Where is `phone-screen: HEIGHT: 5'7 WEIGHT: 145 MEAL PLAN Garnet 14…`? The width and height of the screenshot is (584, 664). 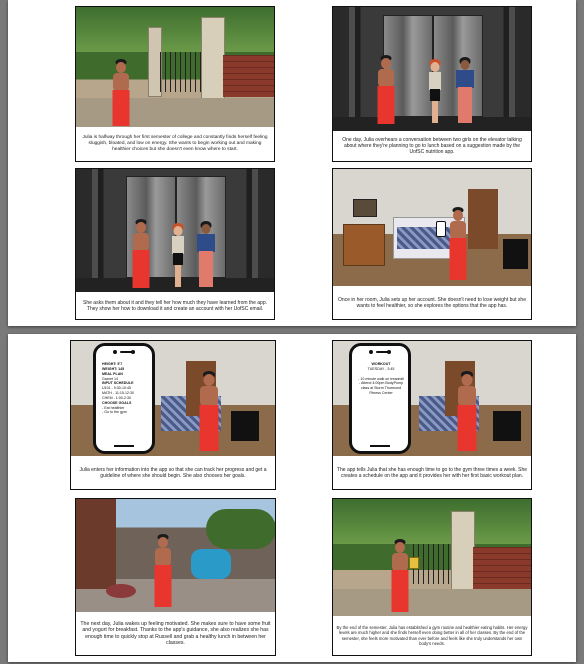
phone-screen: HEIGHT: 5'7 WEIGHT: 145 MEAL PLAN Garnet 14… is located at coordinates (124, 398).